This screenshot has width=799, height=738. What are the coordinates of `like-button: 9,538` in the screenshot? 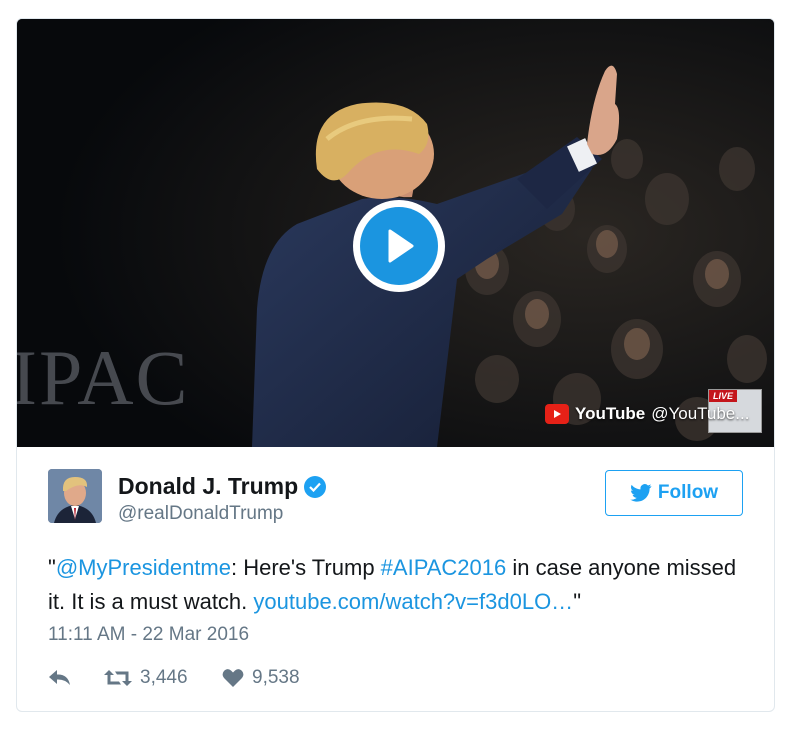 It's located at (261, 678).